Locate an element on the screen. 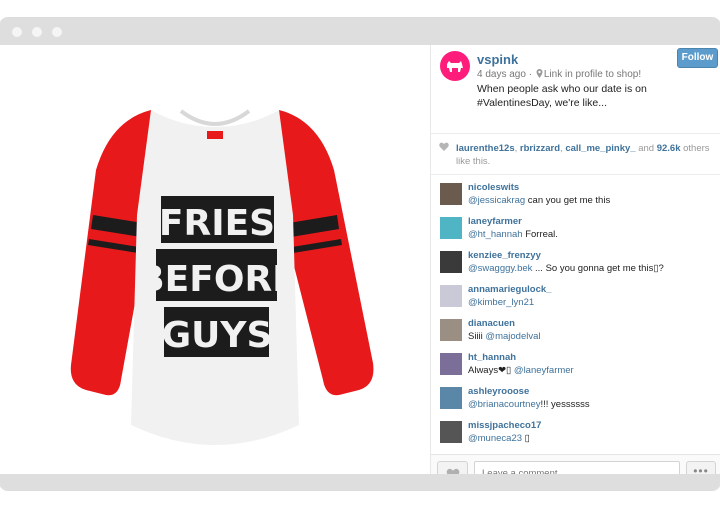  comment-mention: @jessicakrag is located at coordinates (496, 200).